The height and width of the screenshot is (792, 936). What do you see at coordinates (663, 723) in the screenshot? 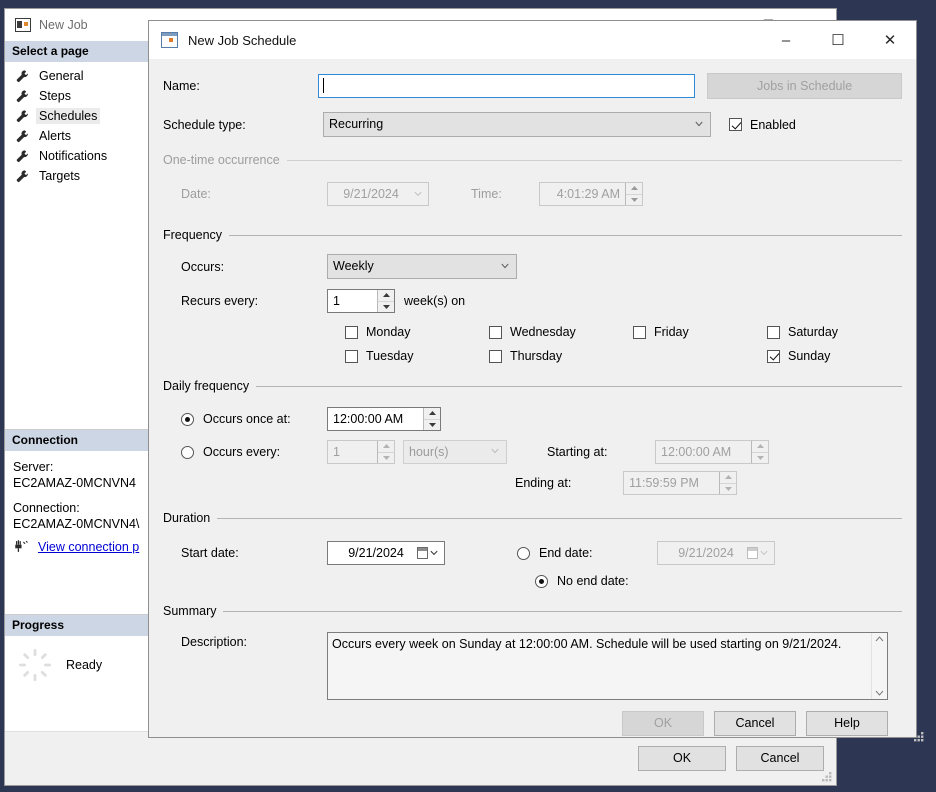
I see `dialog-ok-button: OK` at bounding box center [663, 723].